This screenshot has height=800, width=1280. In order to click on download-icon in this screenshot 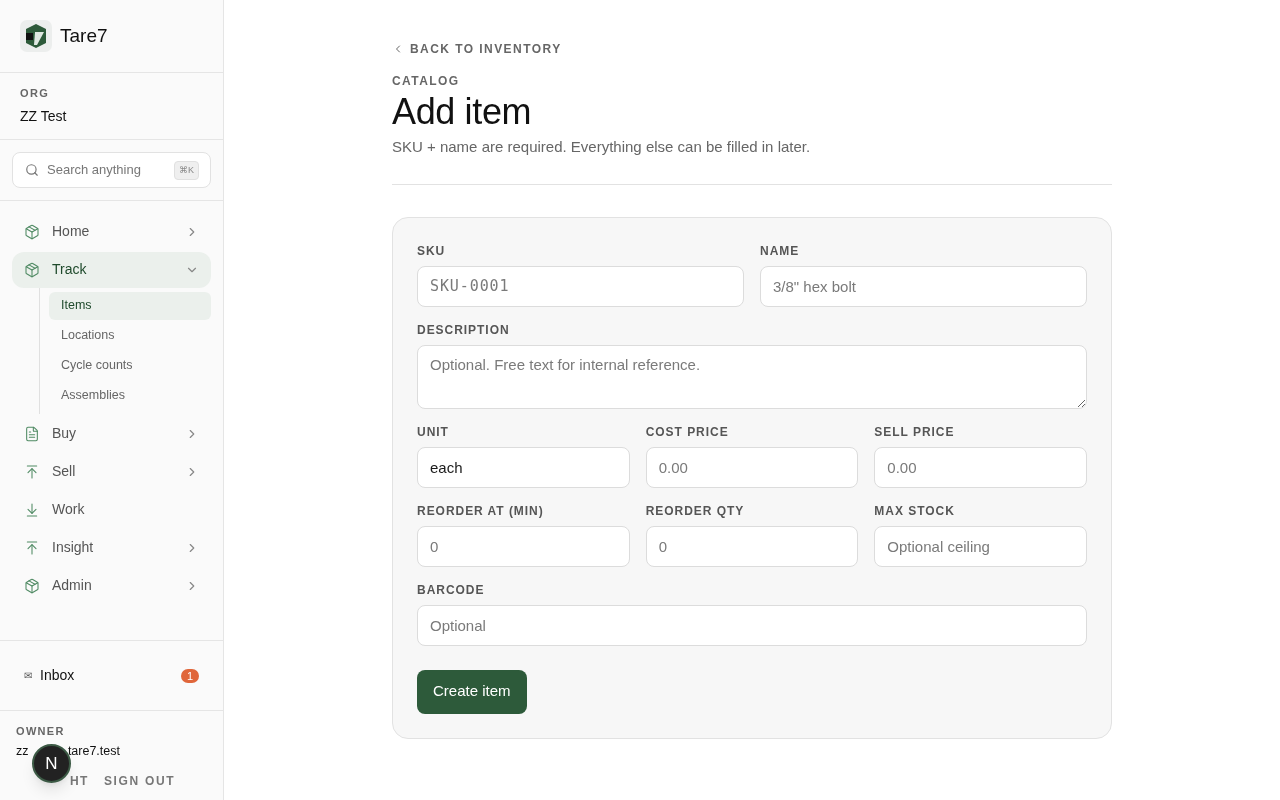, I will do `click(32, 509)`.